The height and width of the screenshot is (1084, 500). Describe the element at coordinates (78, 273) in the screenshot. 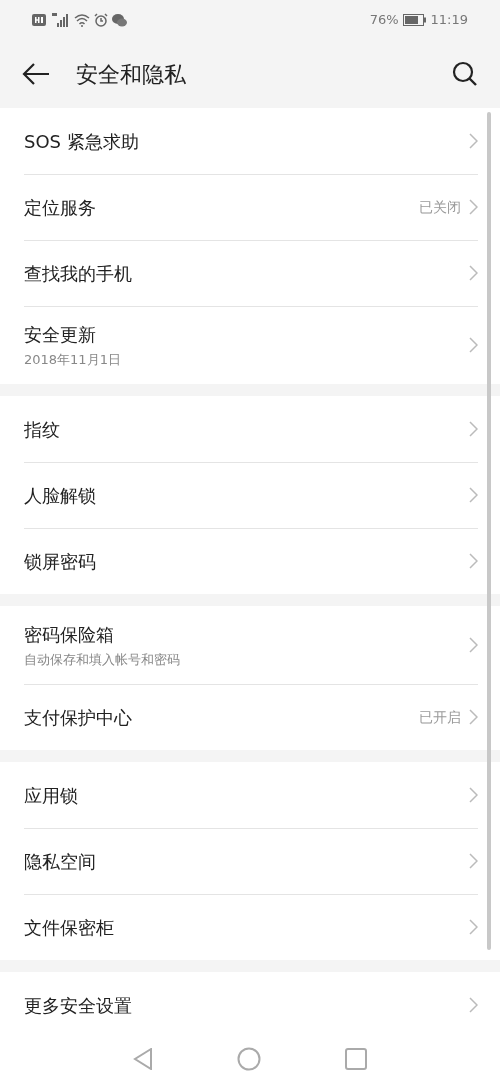

I see `item-title: 查找我的手机` at that location.